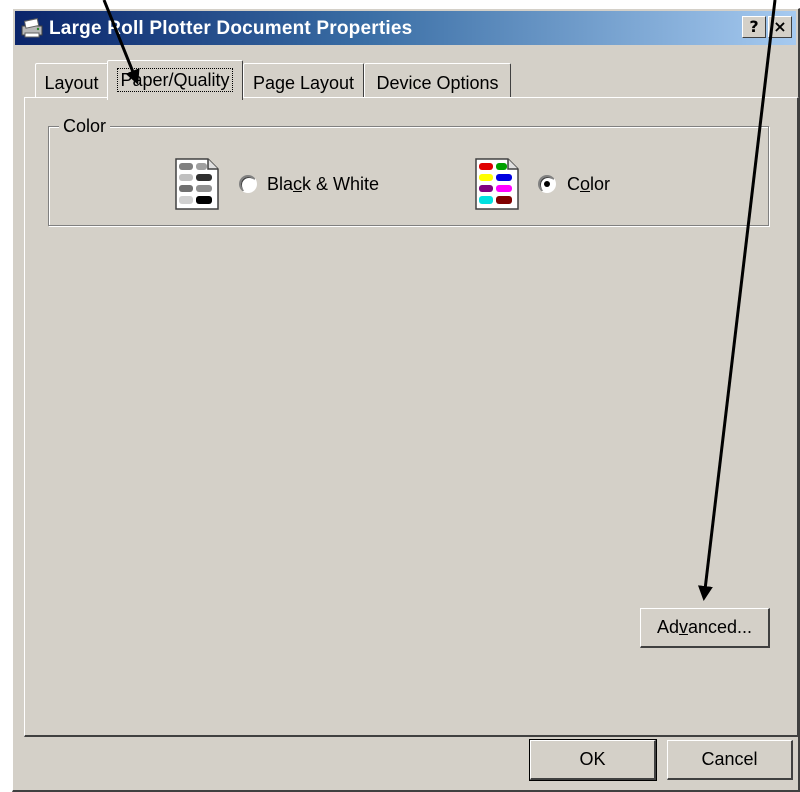 This screenshot has height=792, width=800. I want to click on printer-icon, so click(32, 28).